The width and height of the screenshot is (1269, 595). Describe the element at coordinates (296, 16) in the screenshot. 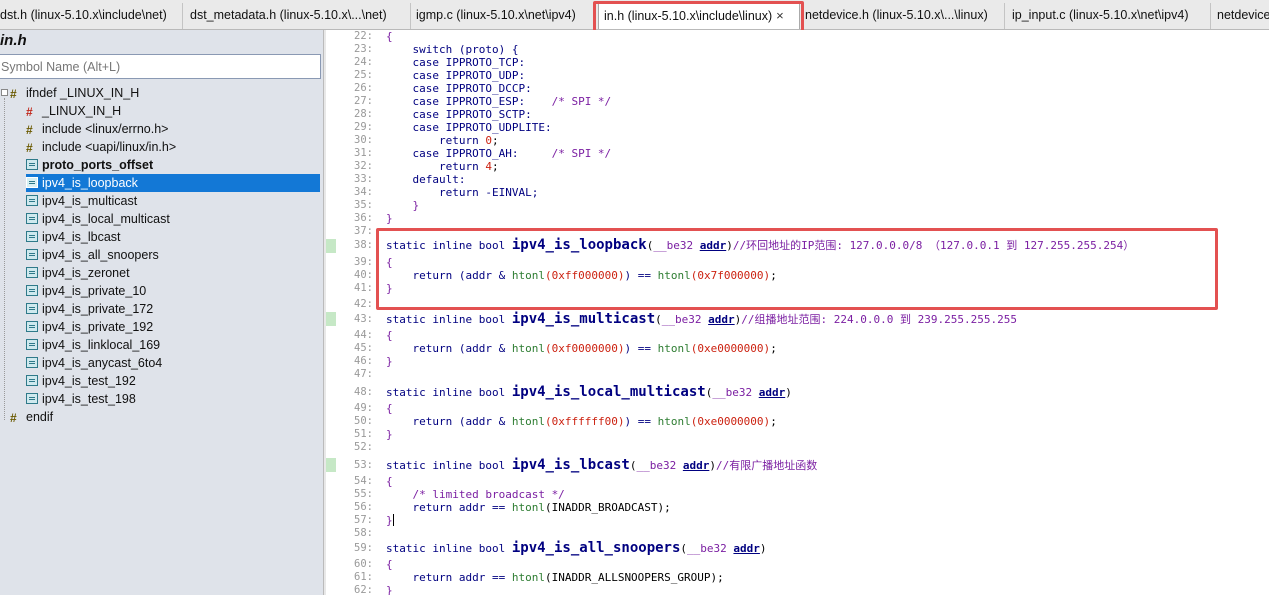

I see `tab-dst-metadata-h: dst_metadata.h (linux-5.10.x\...\net)` at that location.